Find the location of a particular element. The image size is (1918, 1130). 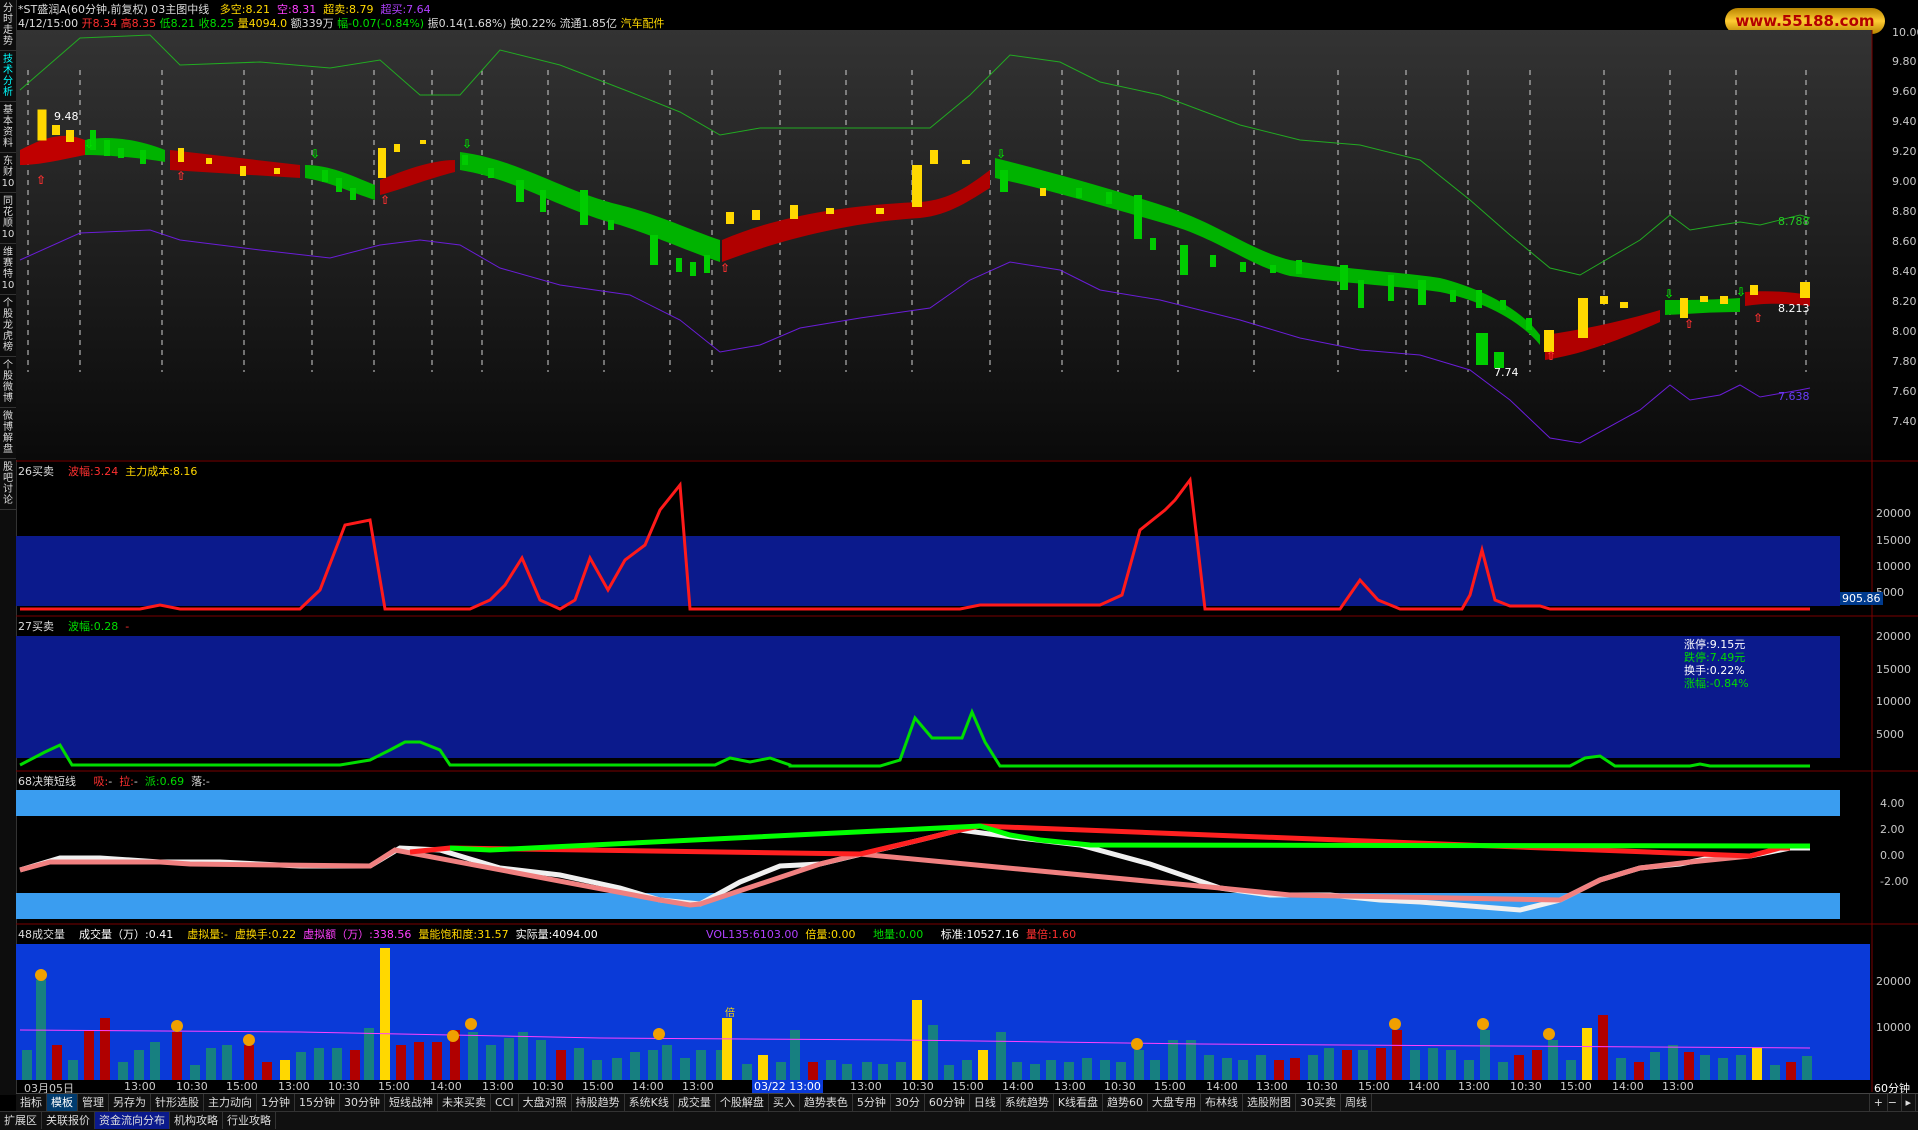

high-mark-label: 9.48 is located at coordinates (66, 116).